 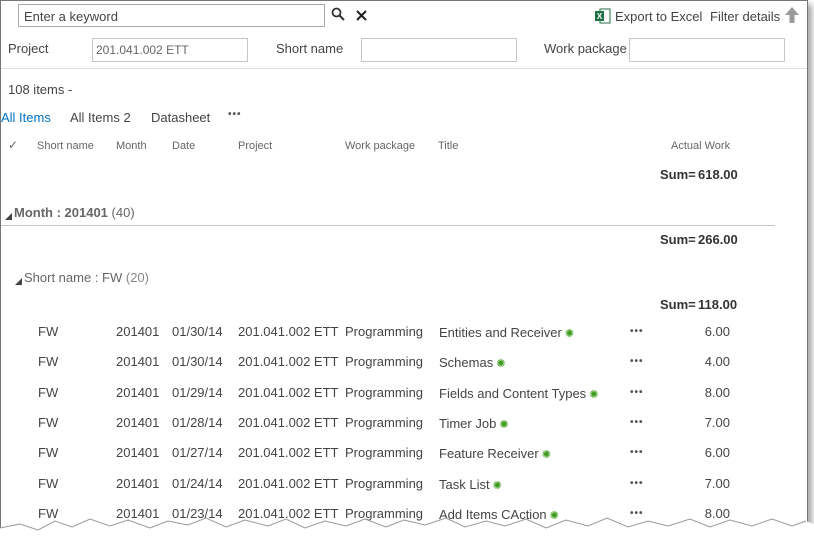 What do you see at coordinates (678, 174) in the screenshot?
I see `total-sum-label: Sum=` at bounding box center [678, 174].